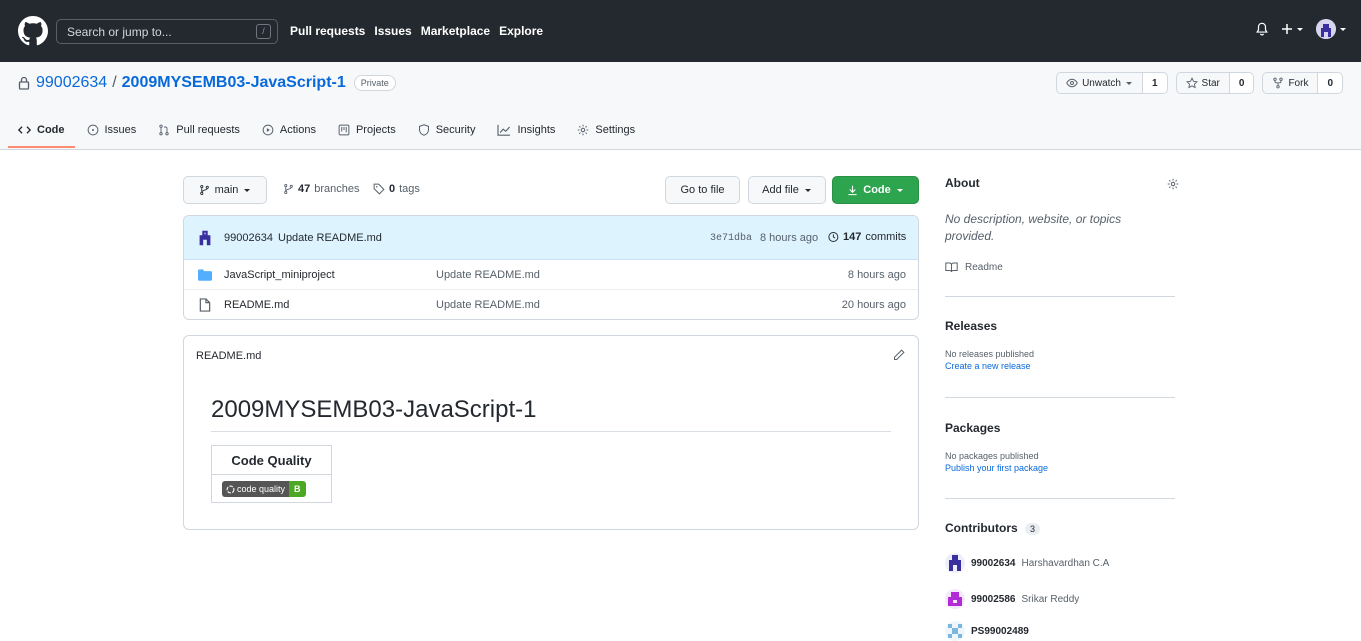 Image resolution: width=1361 pixels, height=641 pixels. I want to click on bell-icon, so click(1262, 29).